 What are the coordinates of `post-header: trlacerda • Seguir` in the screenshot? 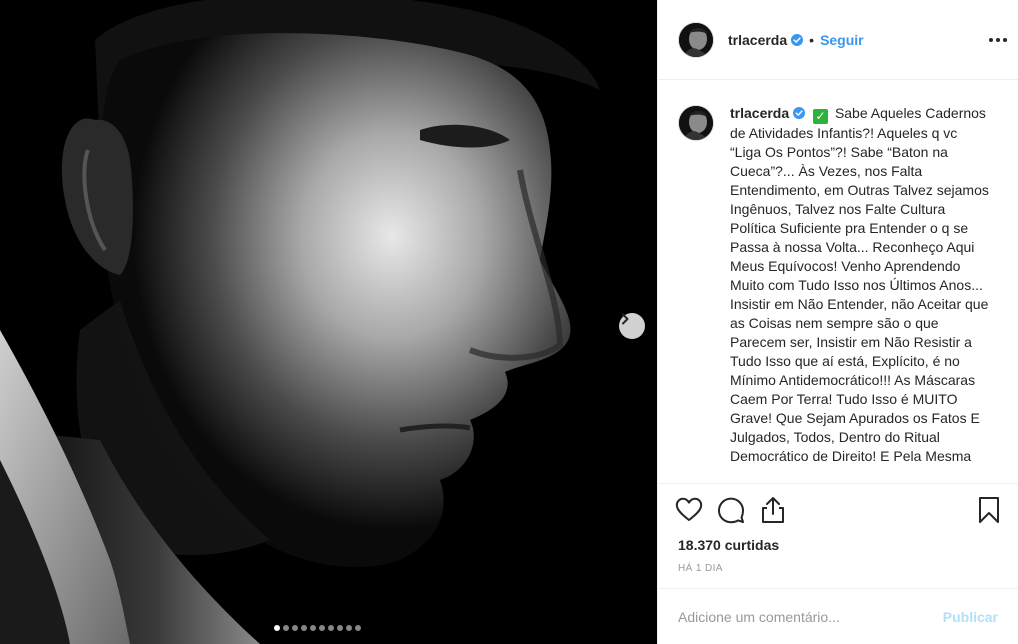 It's located at (838, 40).